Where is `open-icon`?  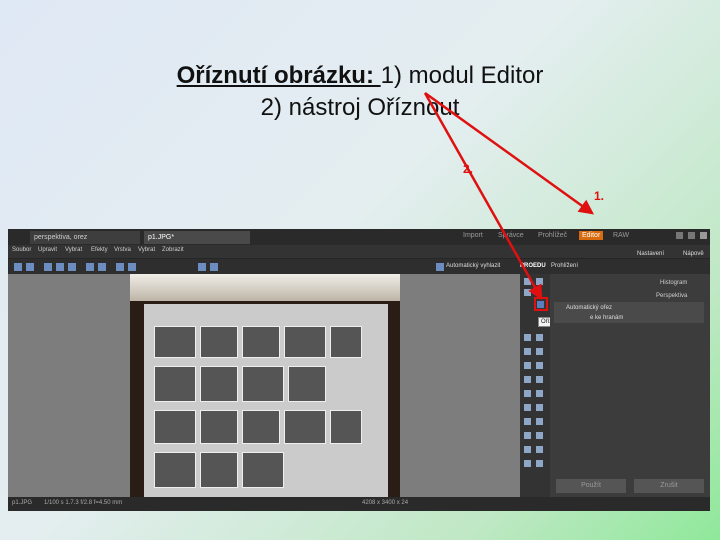
open-icon is located at coordinates (48, 267).